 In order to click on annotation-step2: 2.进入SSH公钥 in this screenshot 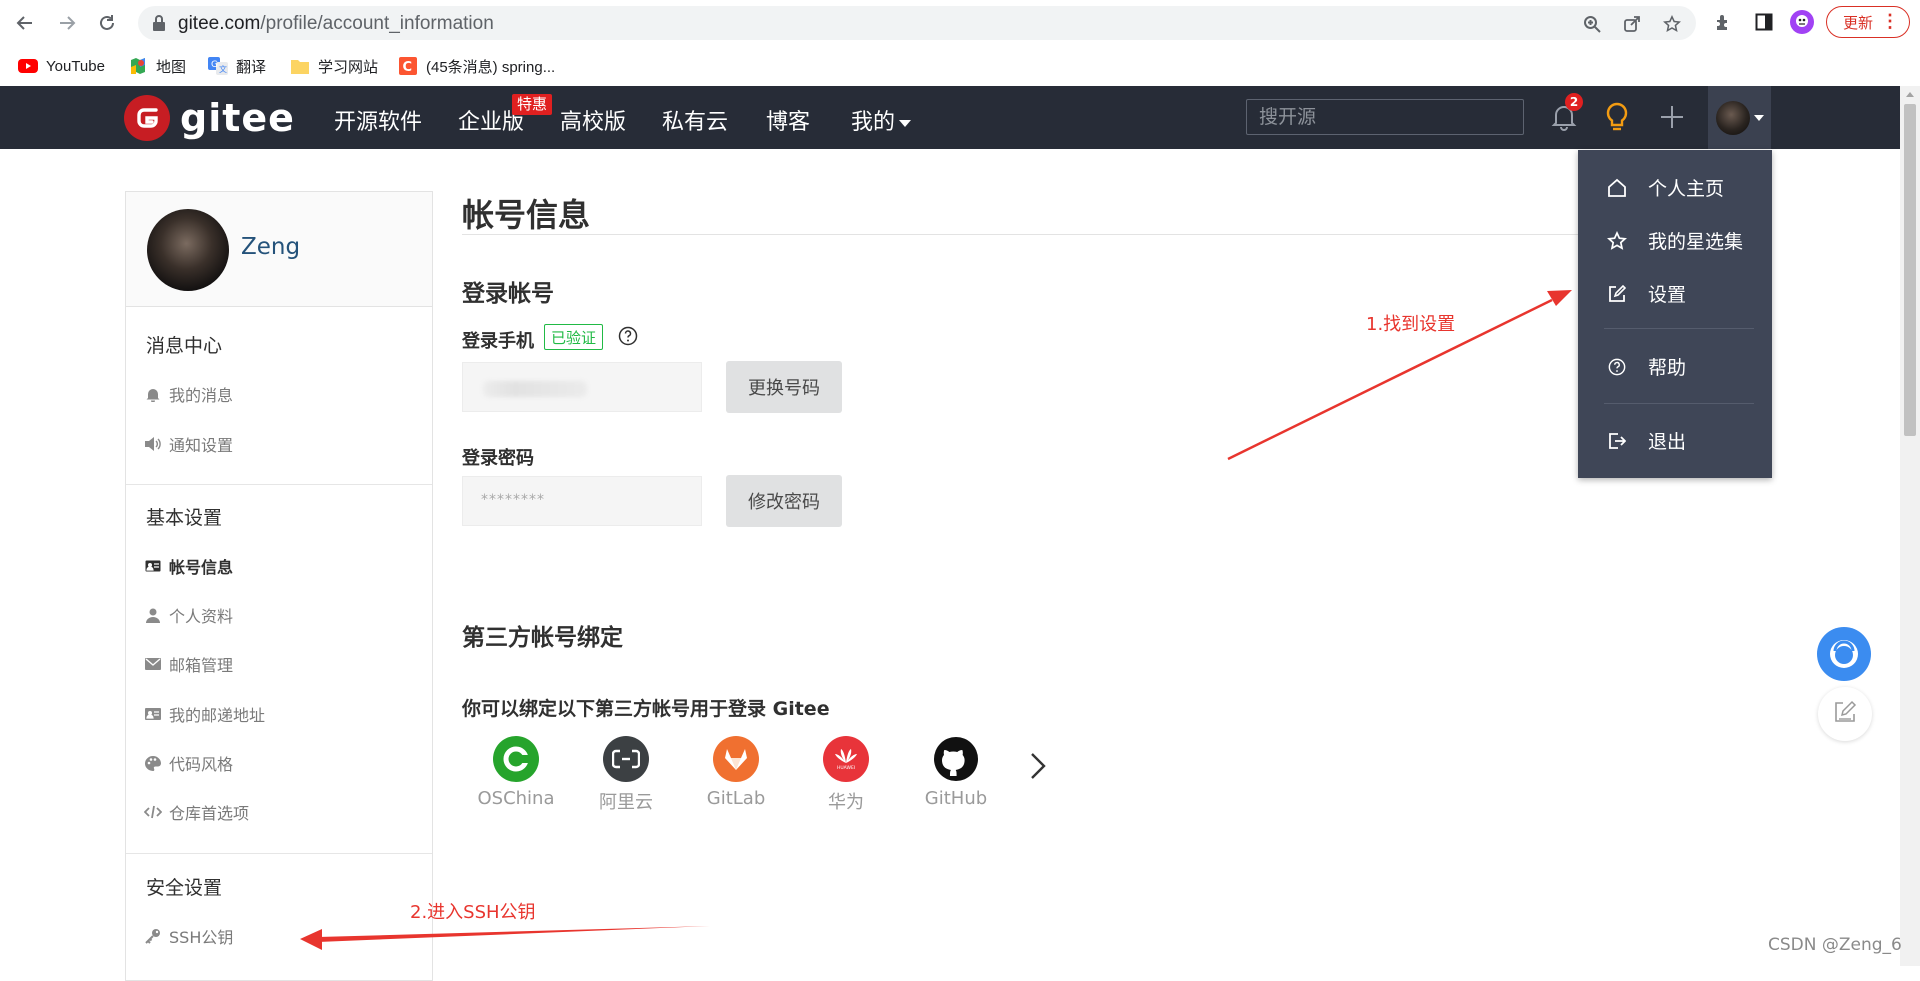, I will do `click(473, 912)`.